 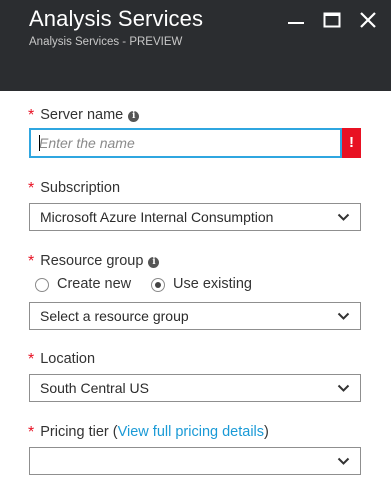 I want to click on radio-circle-selected, so click(x=158, y=285).